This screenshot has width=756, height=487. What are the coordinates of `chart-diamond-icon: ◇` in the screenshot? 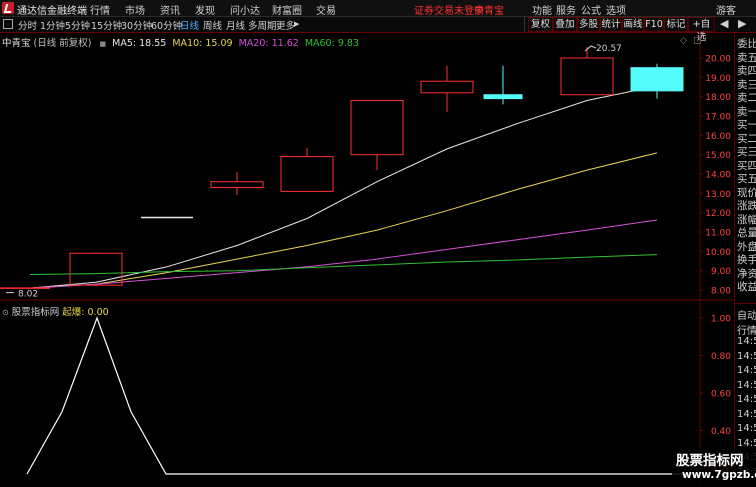 It's located at (683, 41).